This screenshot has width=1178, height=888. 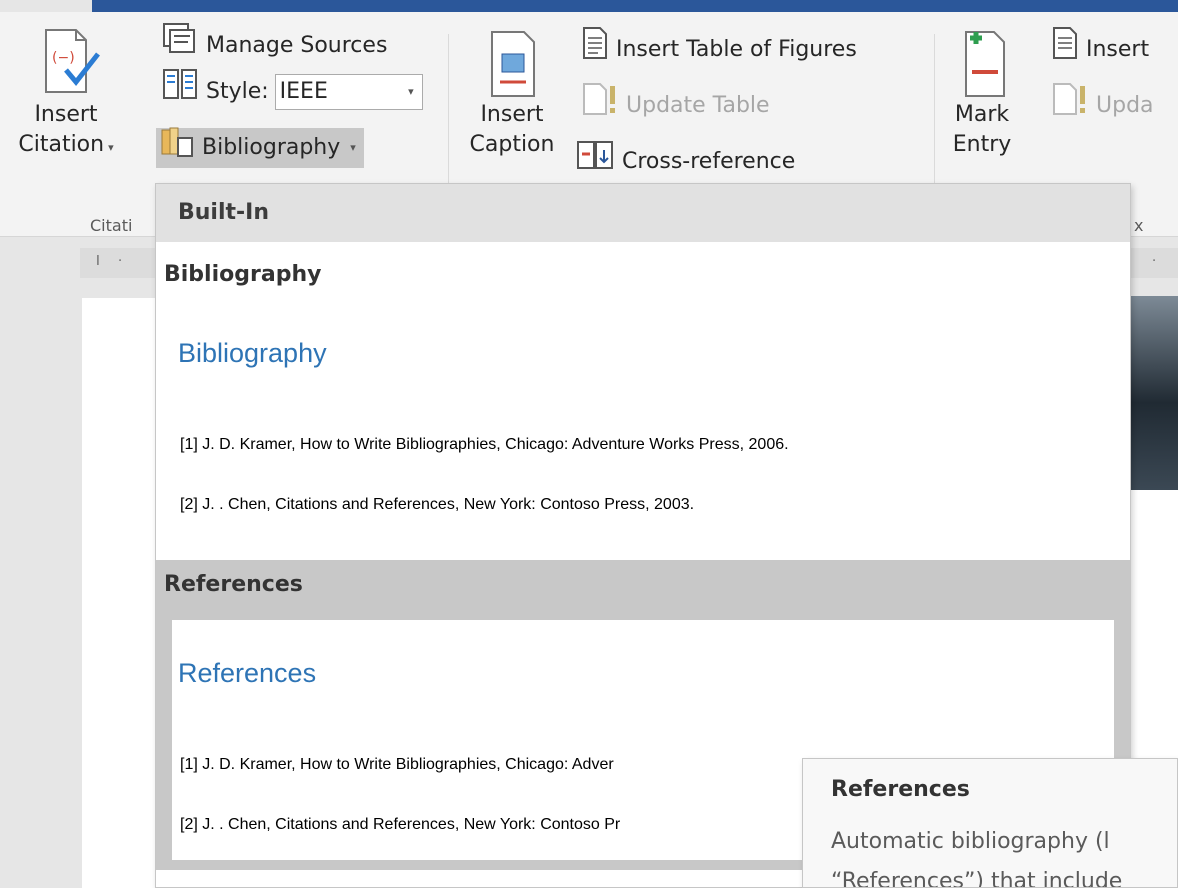 What do you see at coordinates (982, 144) in the screenshot?
I see `mark-entry-label-2: Entry` at bounding box center [982, 144].